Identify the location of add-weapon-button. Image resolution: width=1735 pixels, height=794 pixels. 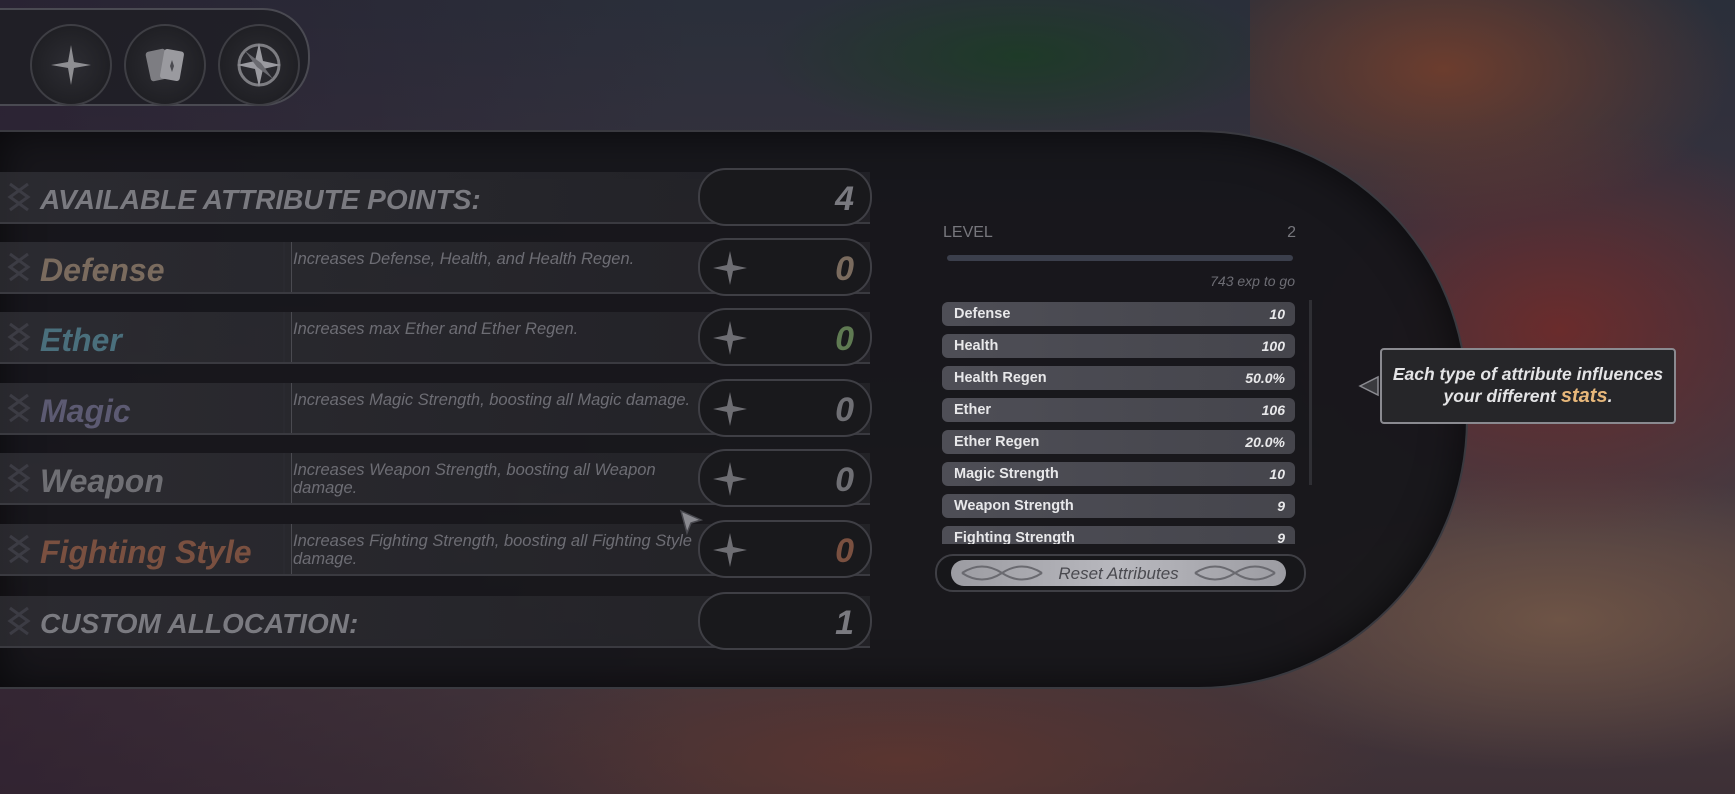
(730, 479).